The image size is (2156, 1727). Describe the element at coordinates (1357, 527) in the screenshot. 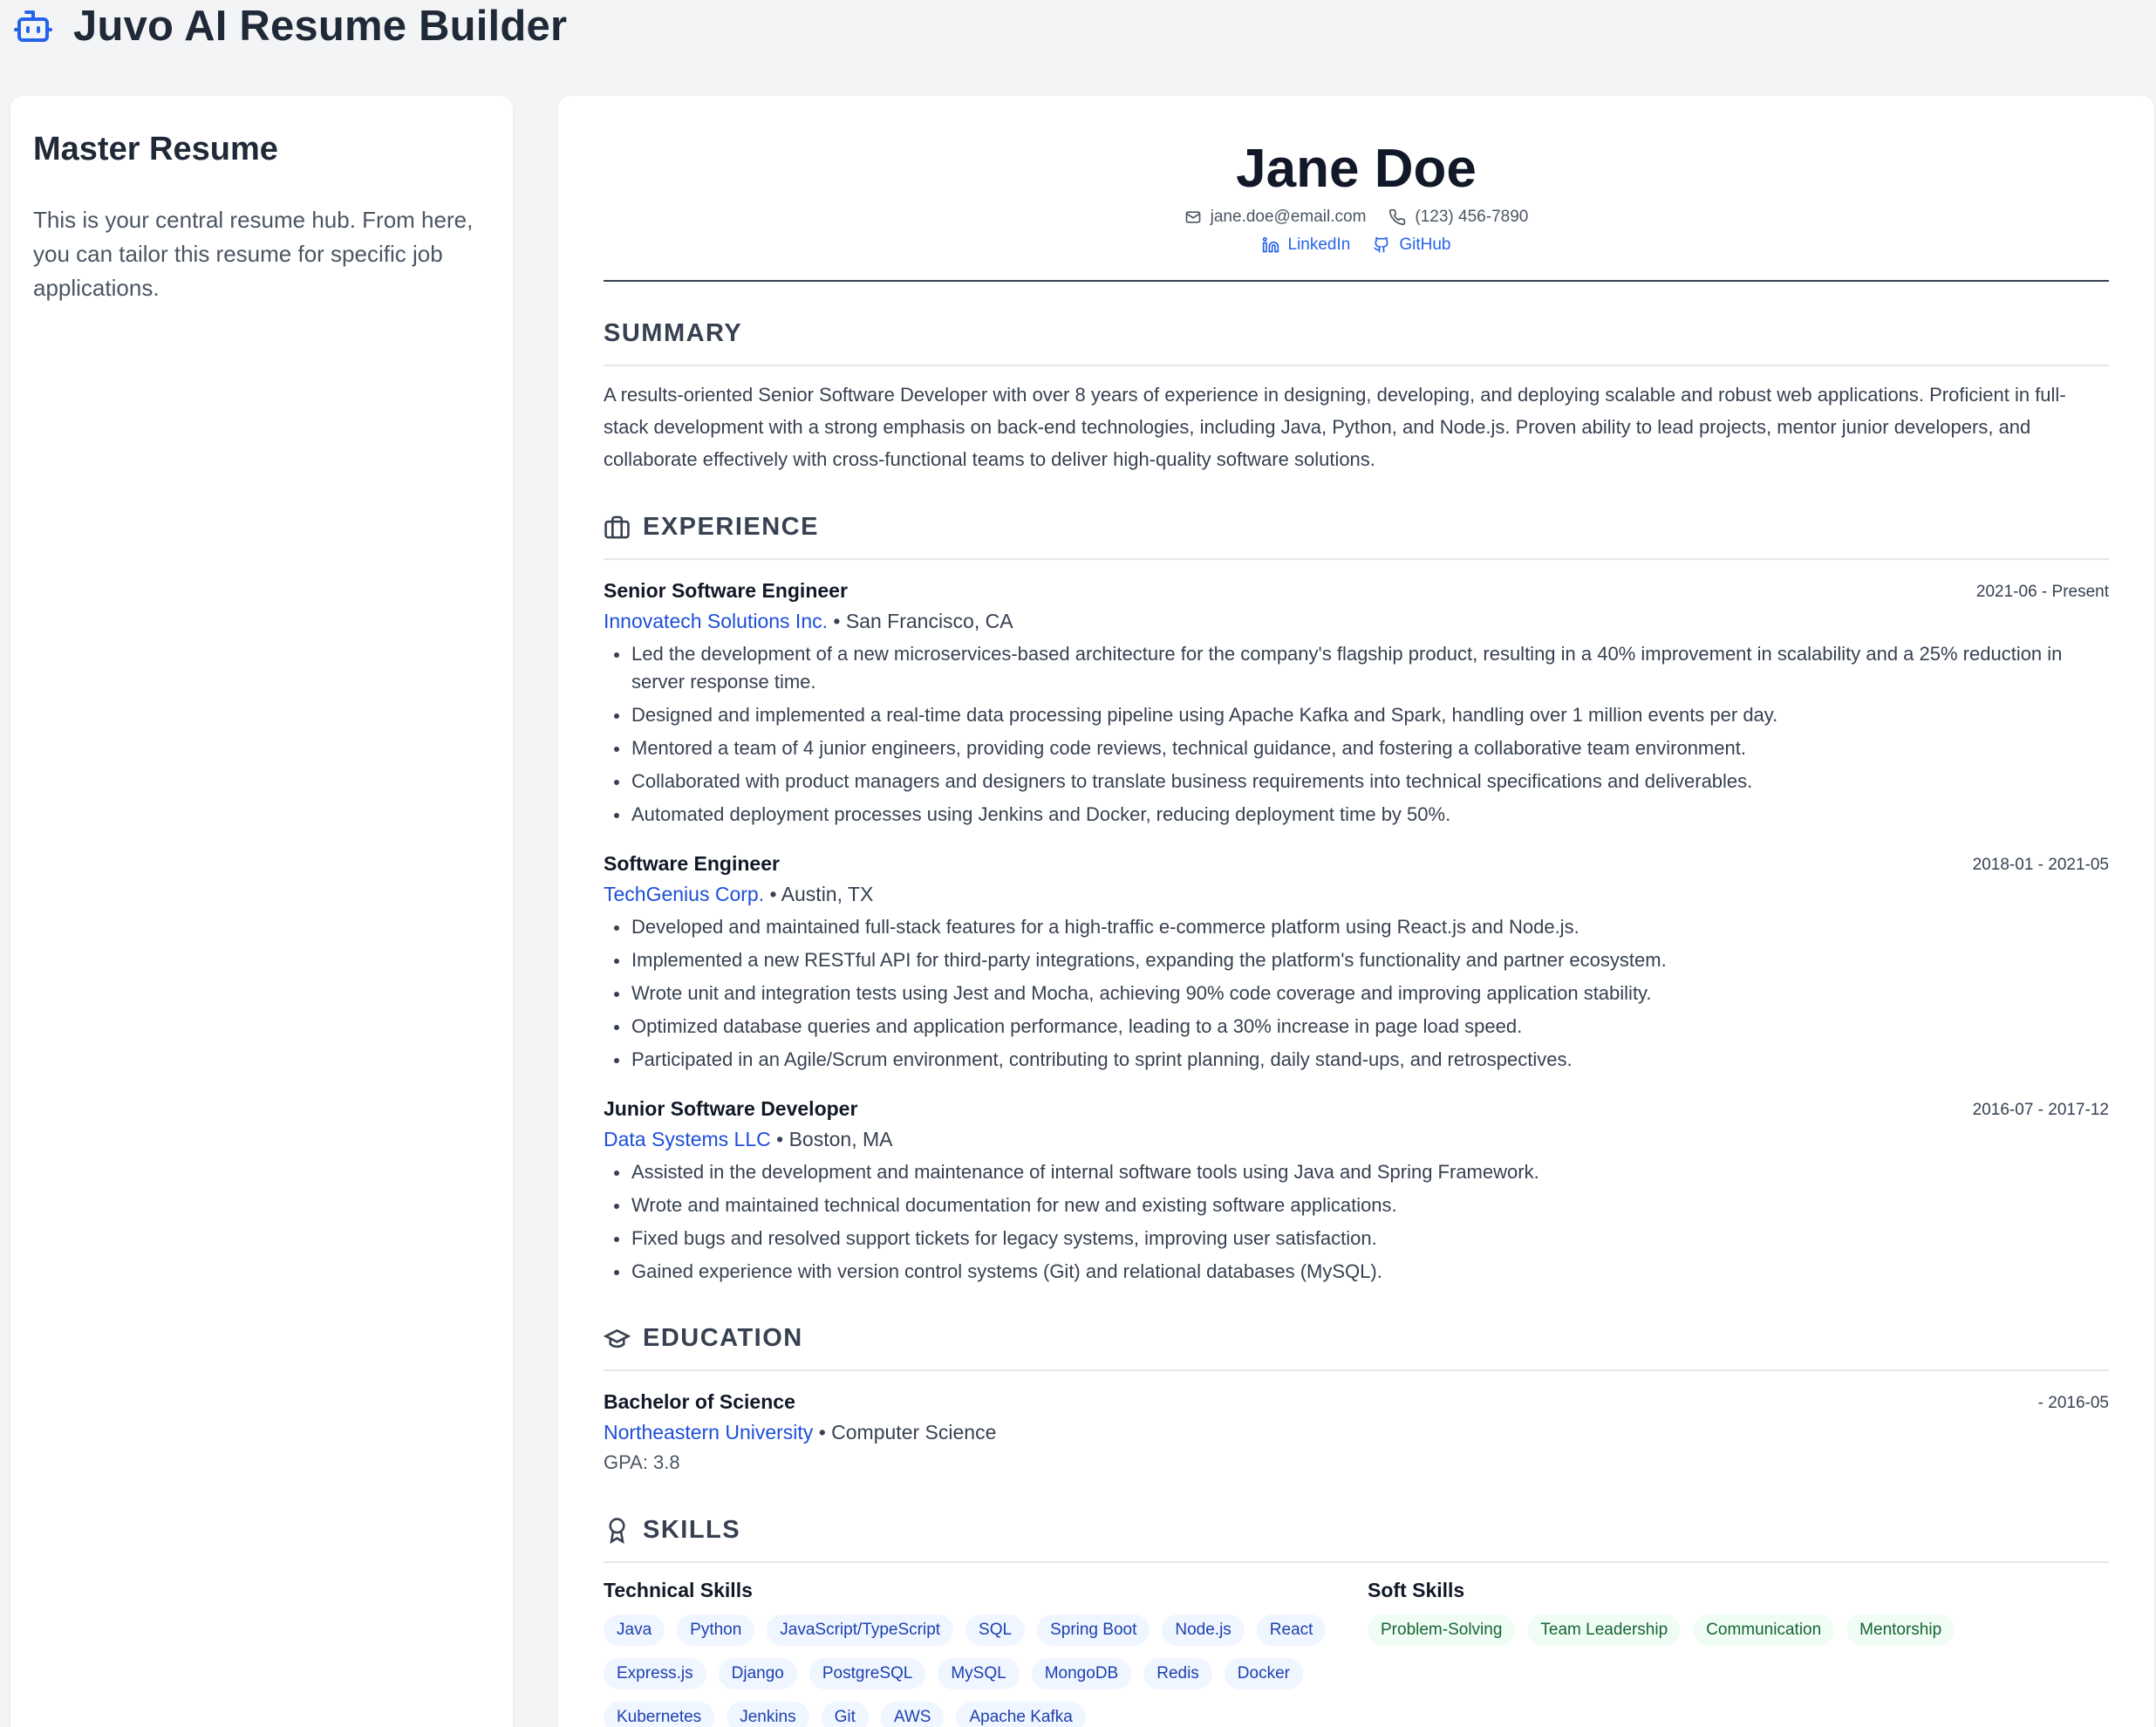

I see `experience-heading: EXPERIENCE` at that location.